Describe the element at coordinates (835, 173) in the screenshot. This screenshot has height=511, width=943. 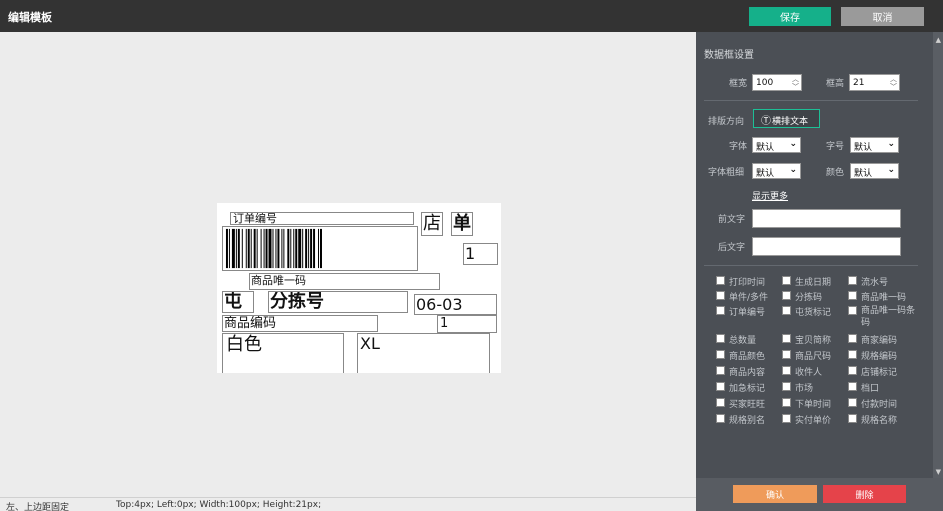
I see `color-label: 颜色` at that location.